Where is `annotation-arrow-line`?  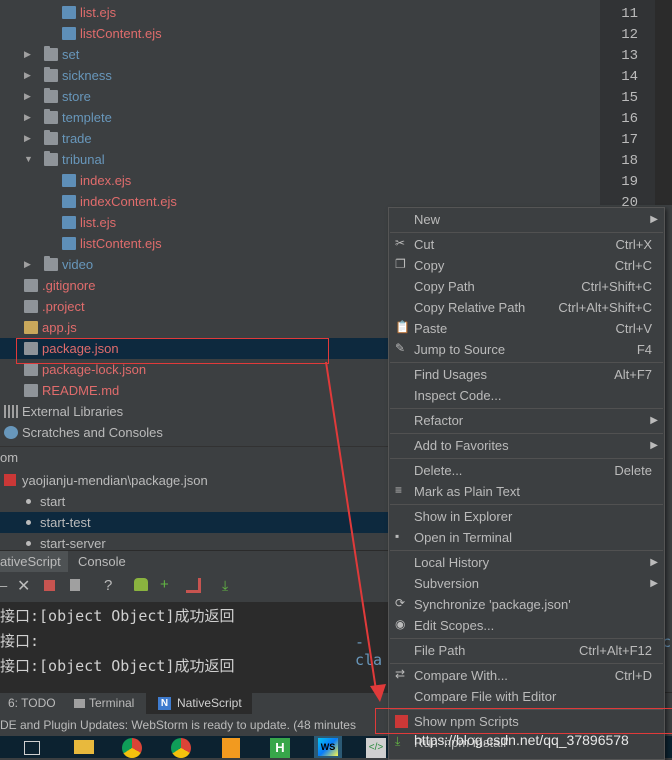 annotation-arrow-line is located at coordinates (351, 526).